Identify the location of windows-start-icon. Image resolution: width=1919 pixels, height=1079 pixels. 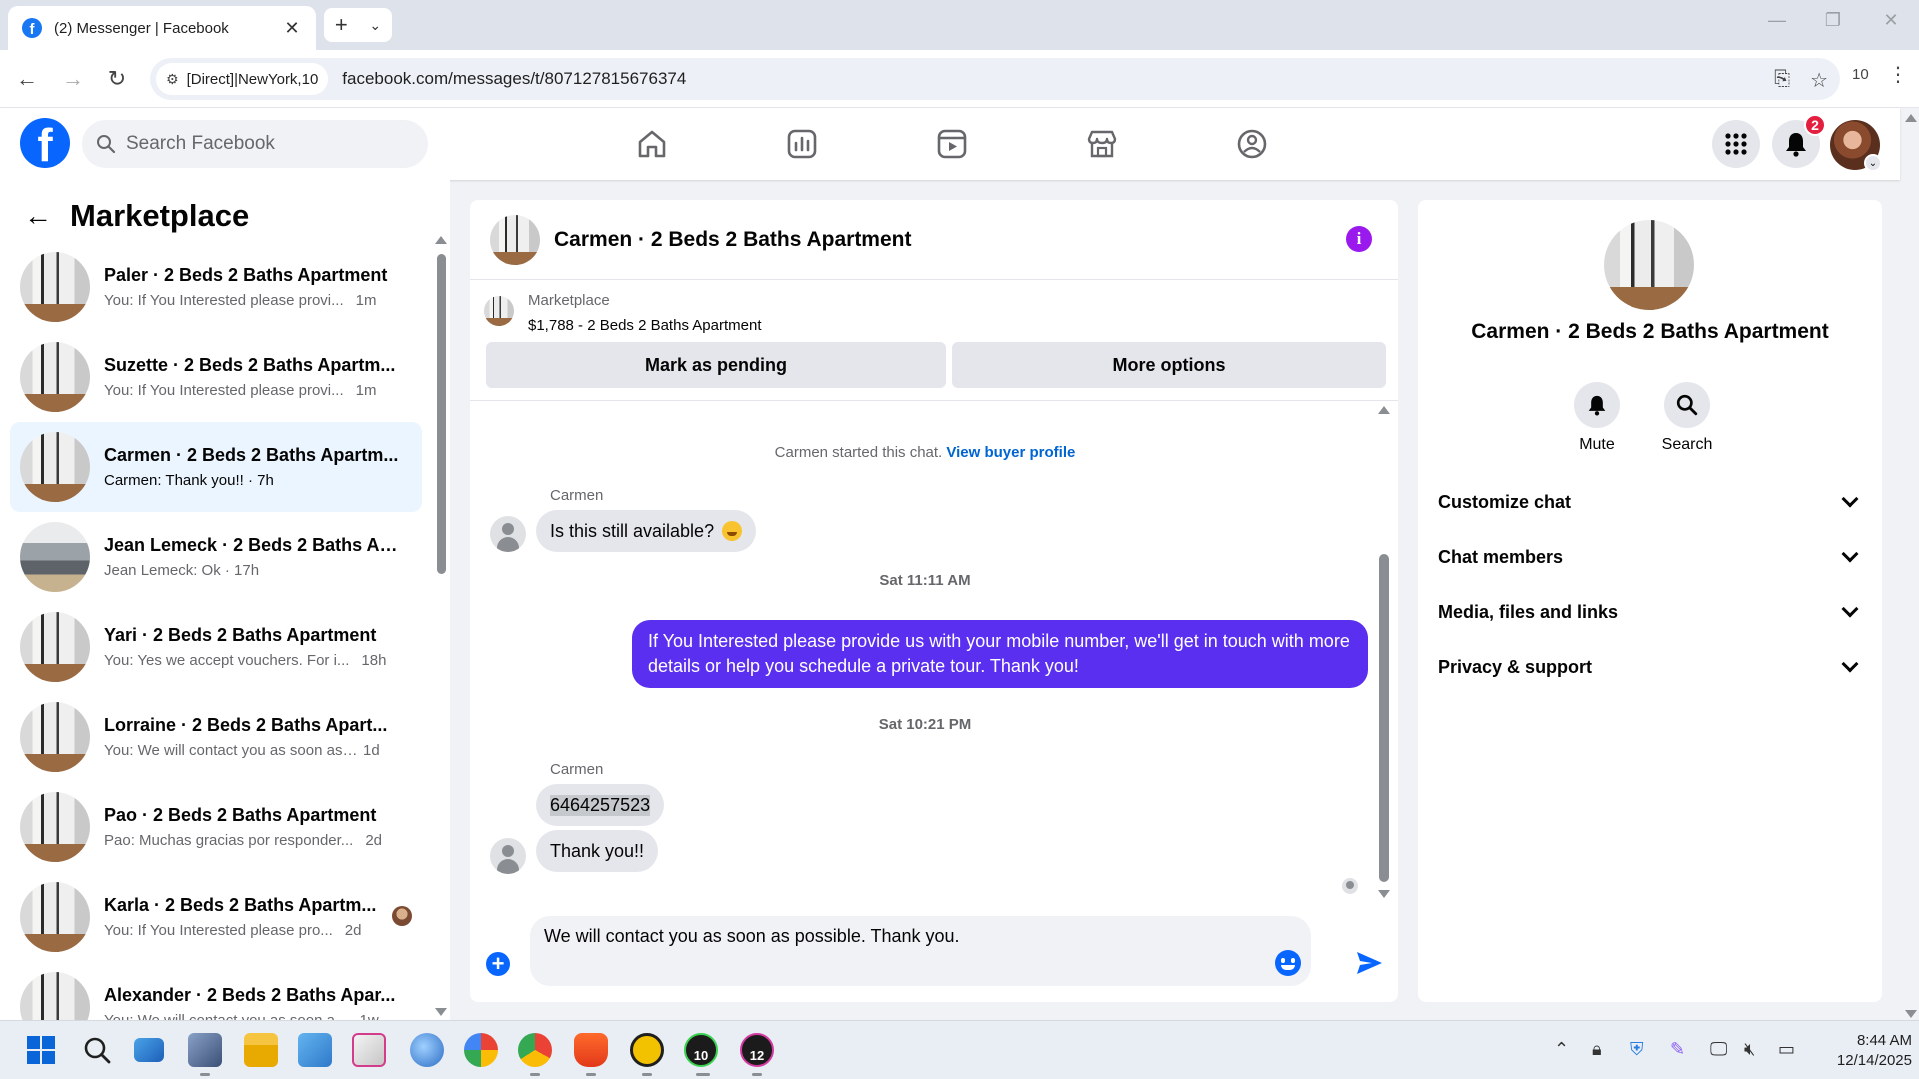
(41, 1050).